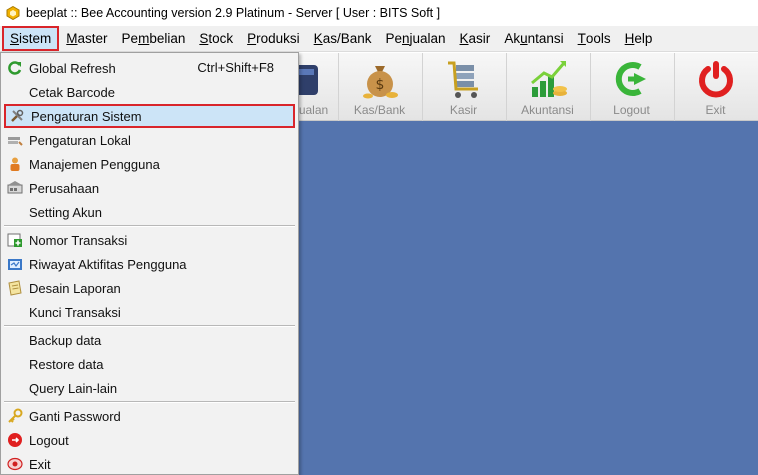 The height and width of the screenshot is (475, 758). I want to click on company-icon, so click(15, 187).